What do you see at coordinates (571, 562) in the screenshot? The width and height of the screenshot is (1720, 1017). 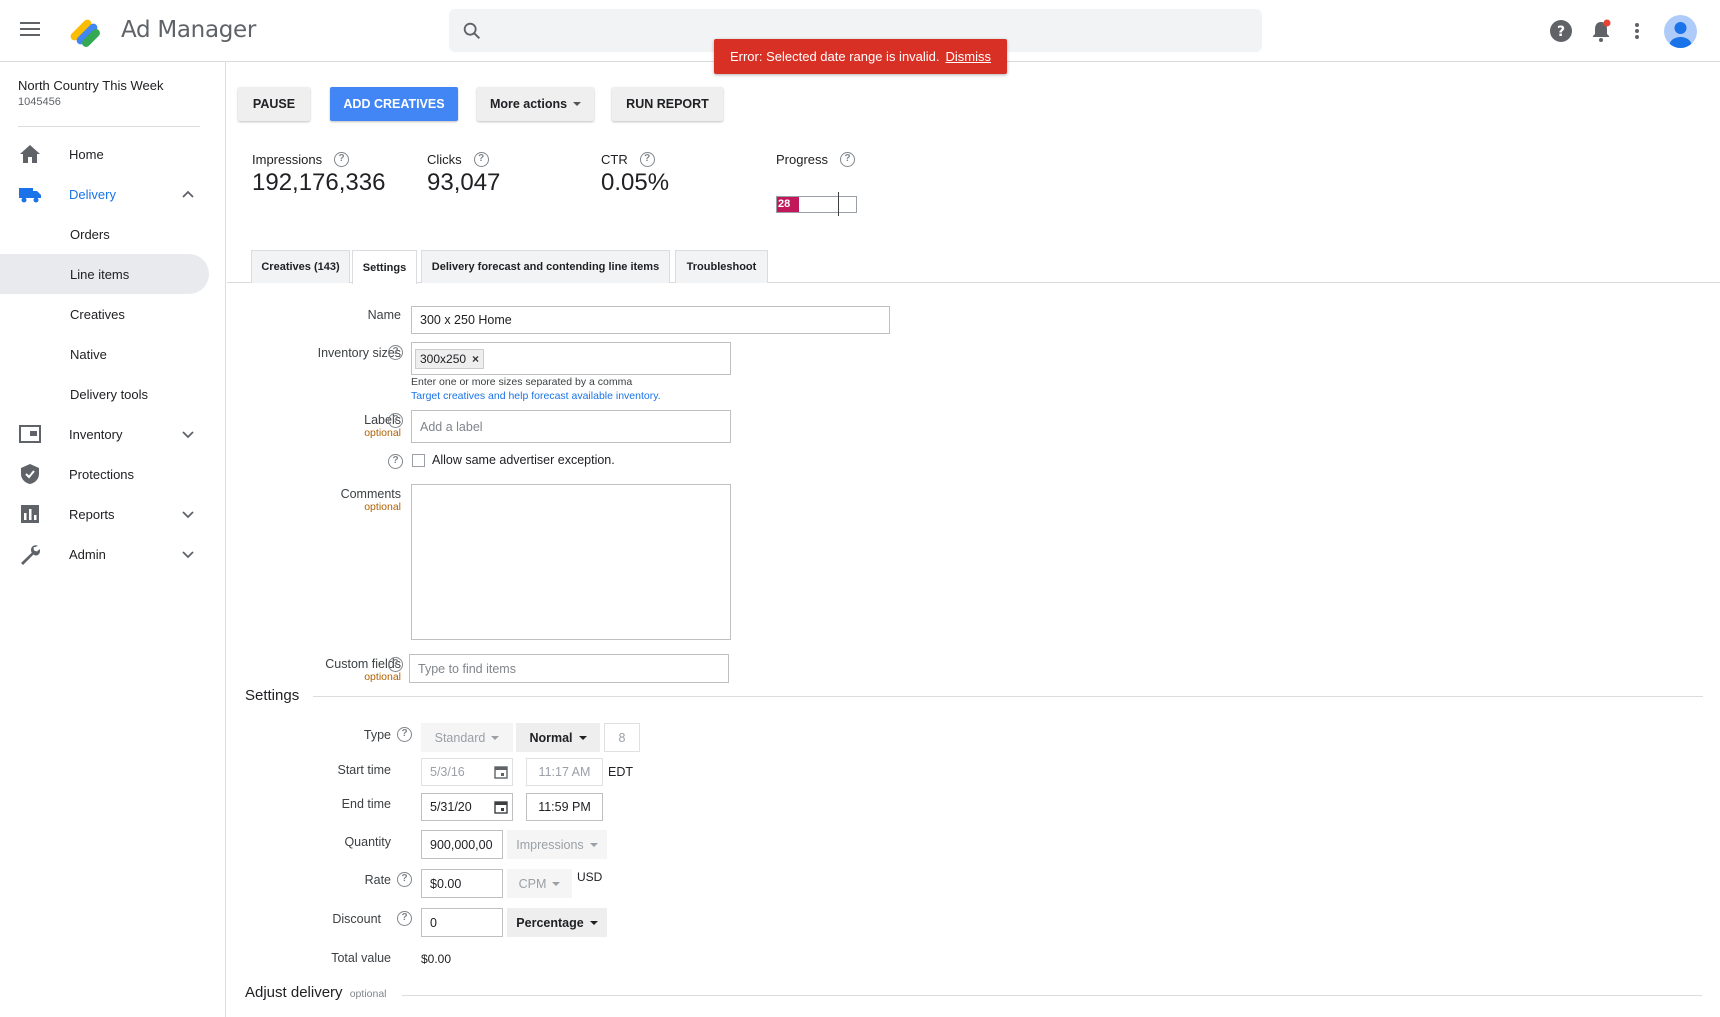 I see `comments-textarea` at bounding box center [571, 562].